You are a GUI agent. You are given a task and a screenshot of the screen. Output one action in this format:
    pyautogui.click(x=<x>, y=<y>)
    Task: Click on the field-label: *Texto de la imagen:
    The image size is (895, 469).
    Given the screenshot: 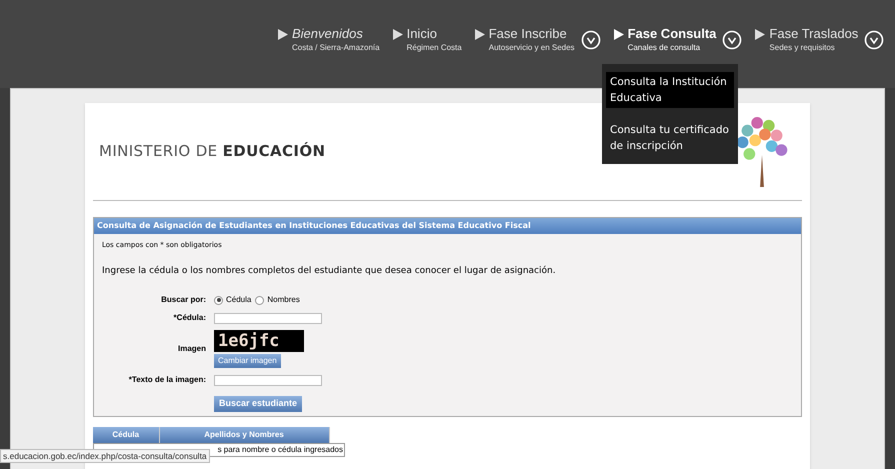 What is the action you would take?
    pyautogui.click(x=167, y=380)
    